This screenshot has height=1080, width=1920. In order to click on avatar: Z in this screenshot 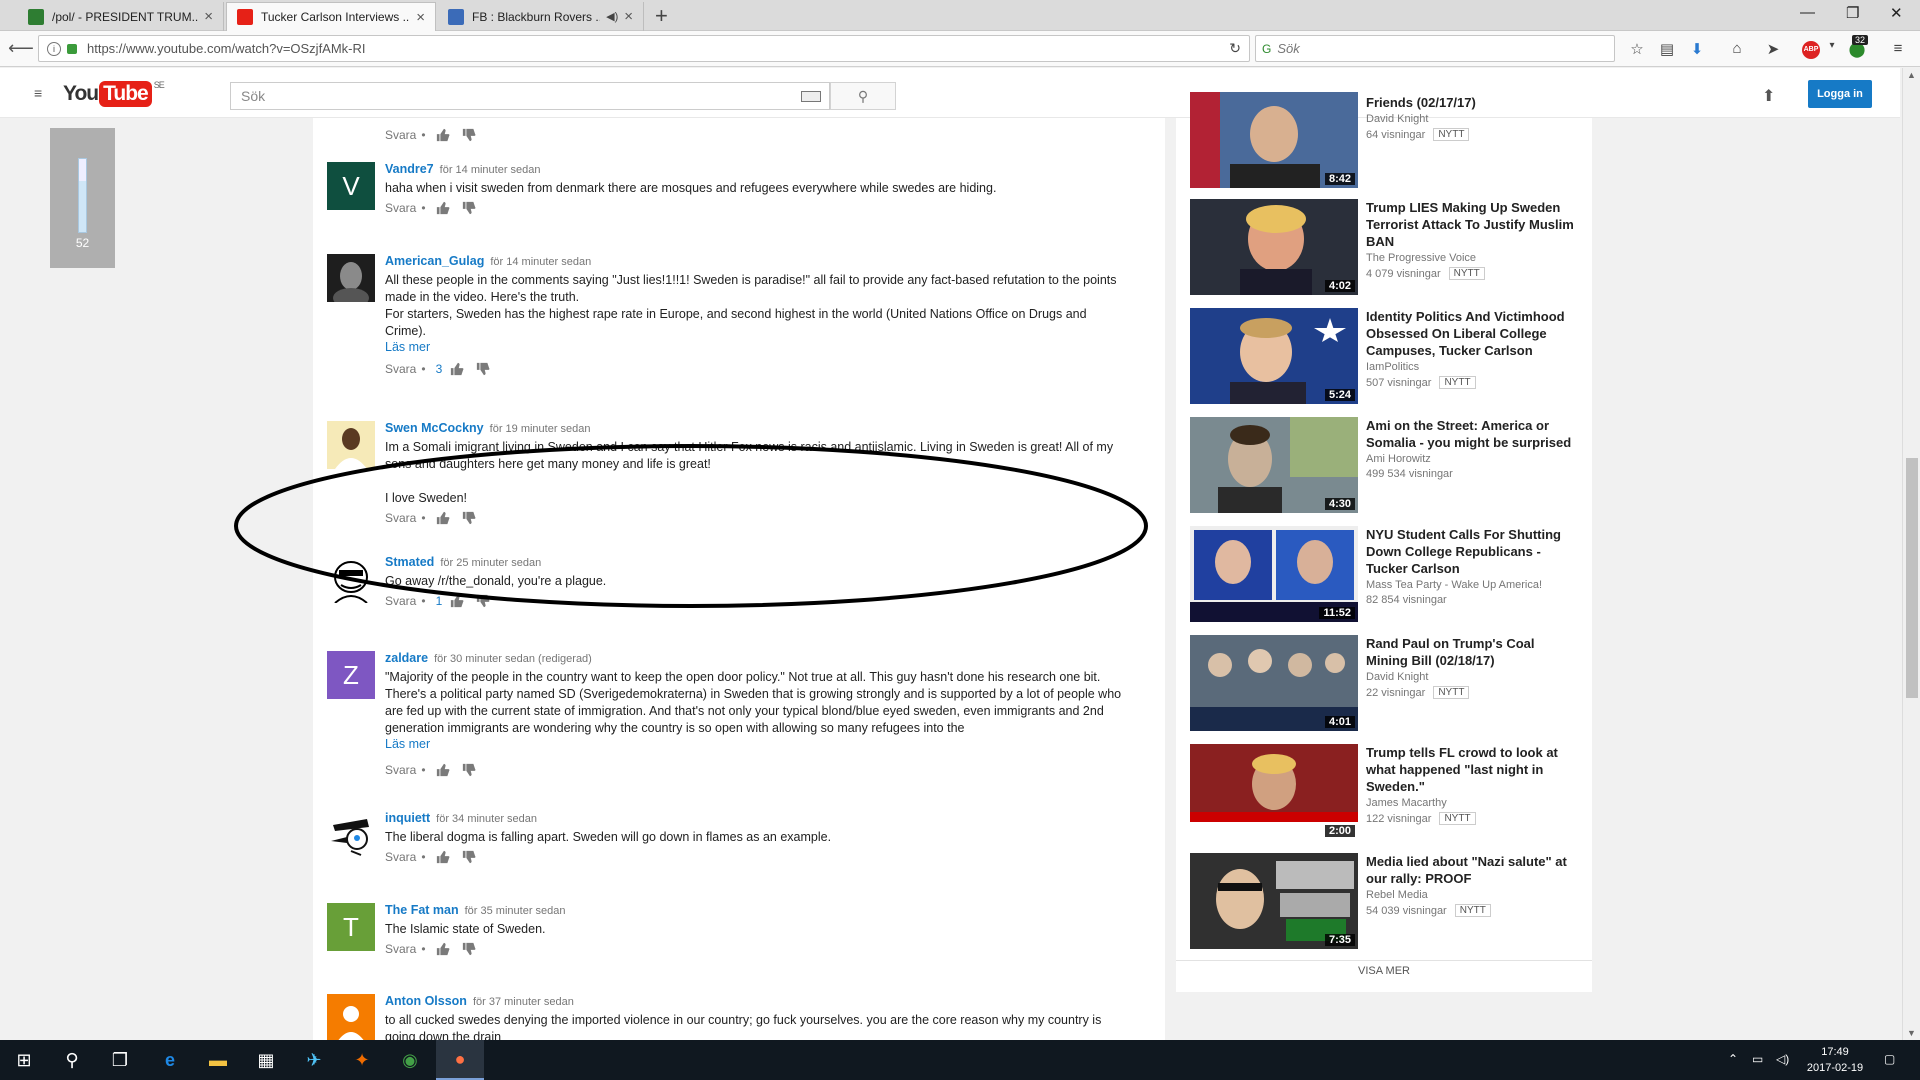, I will do `click(351, 675)`.